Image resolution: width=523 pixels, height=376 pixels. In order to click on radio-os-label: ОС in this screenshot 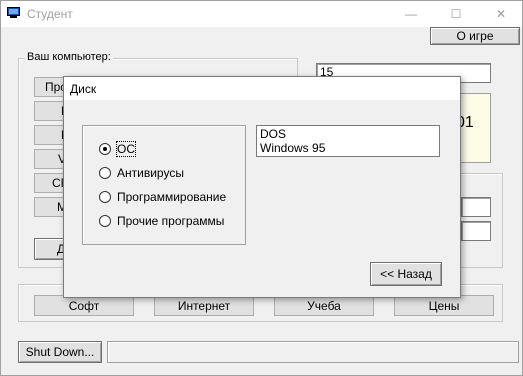, I will do `click(126, 149)`.